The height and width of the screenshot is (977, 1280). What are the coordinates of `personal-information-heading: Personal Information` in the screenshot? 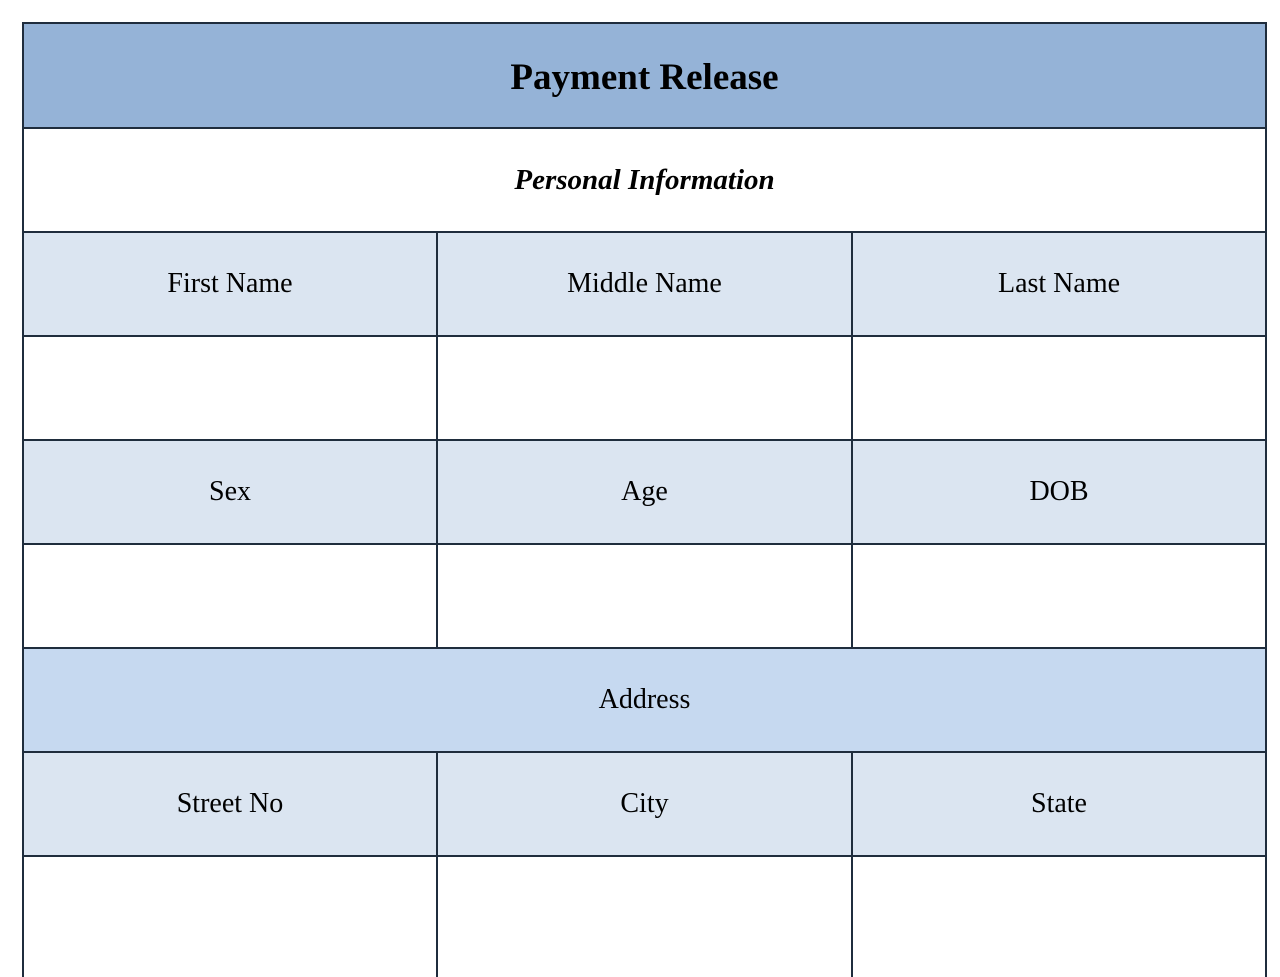 It's located at (644, 179).